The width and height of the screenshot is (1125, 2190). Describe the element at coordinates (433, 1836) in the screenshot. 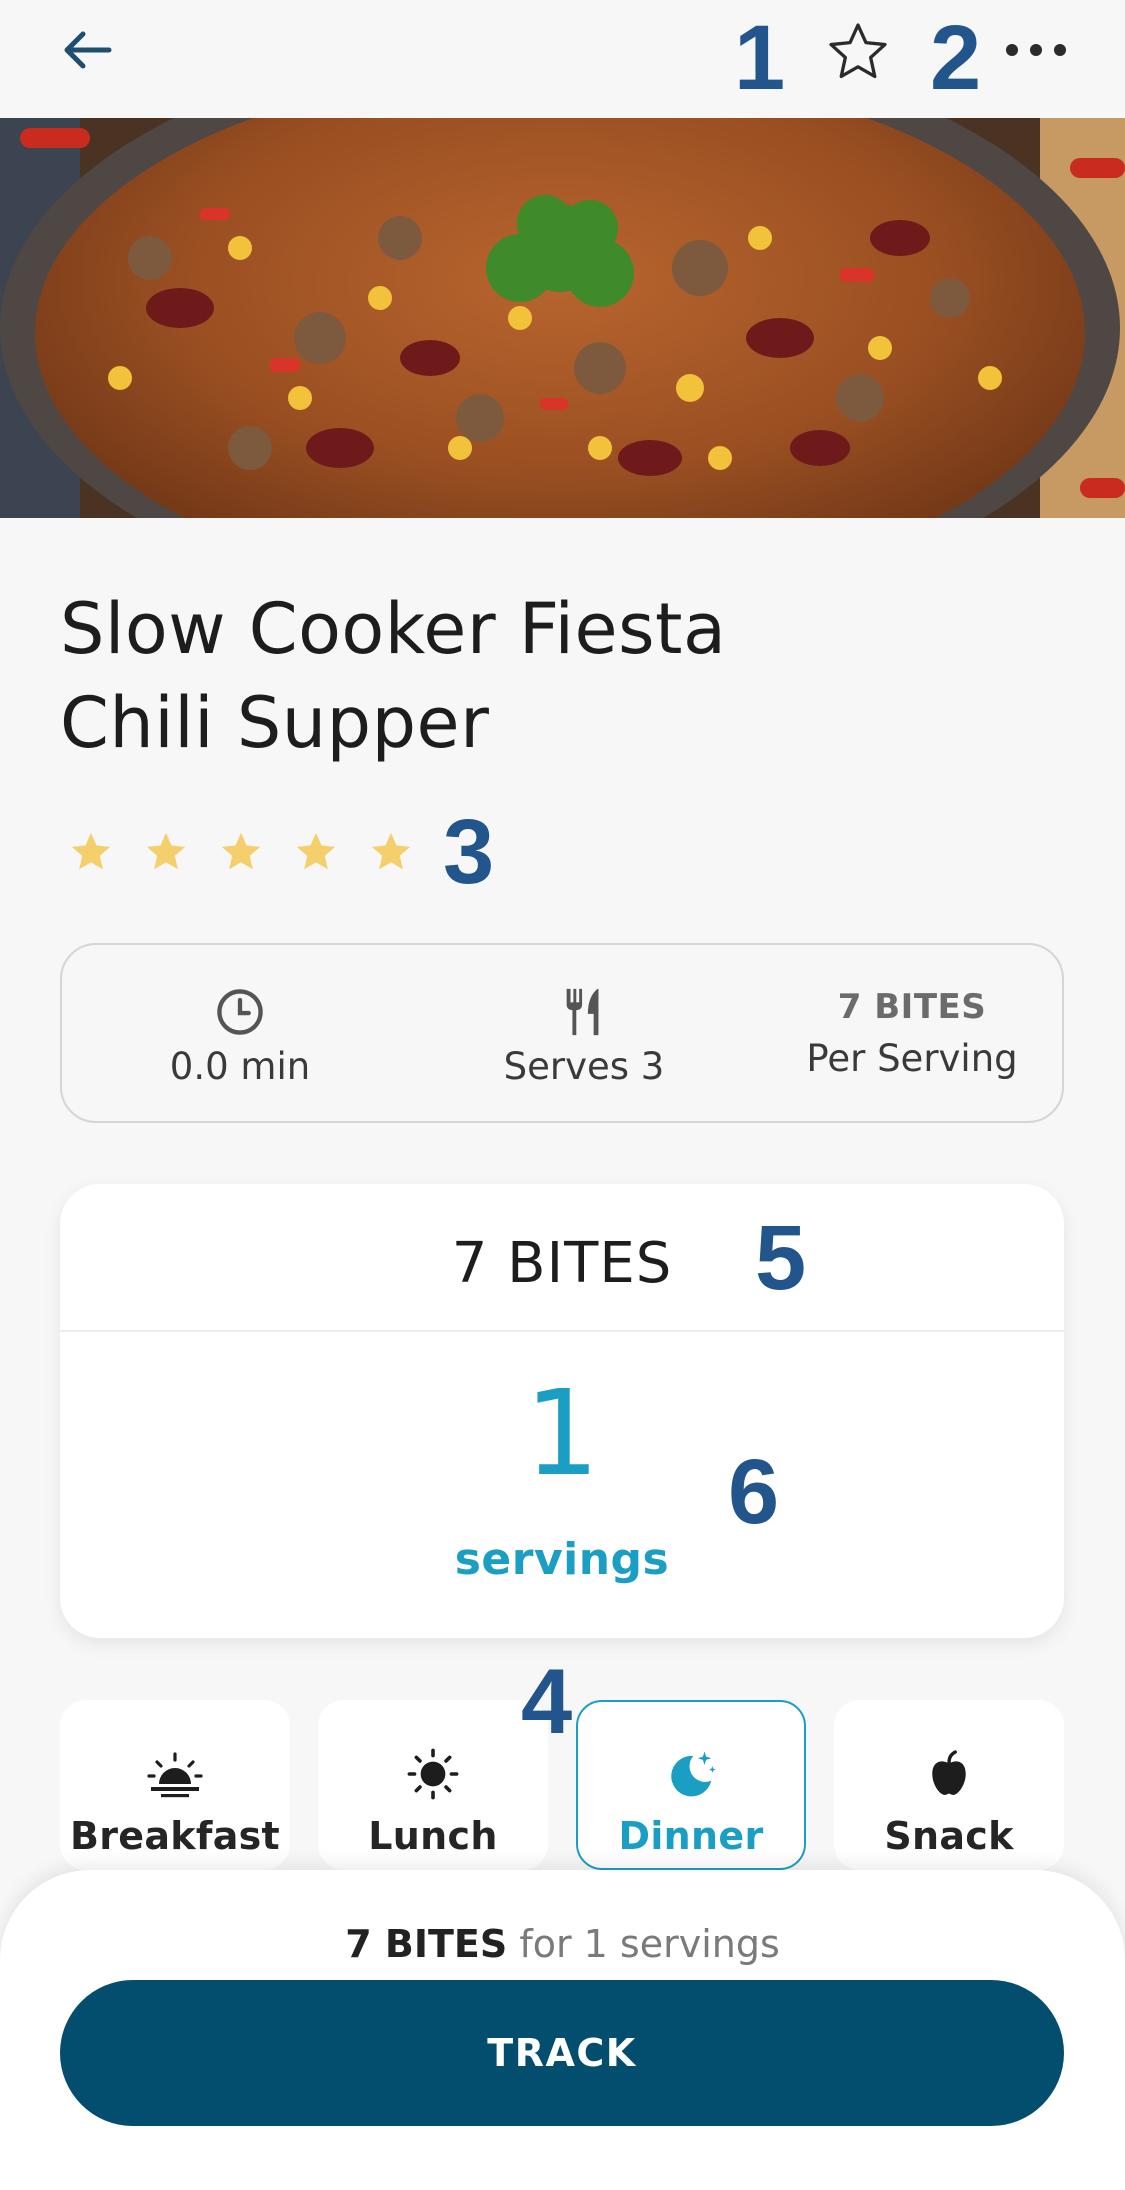

I see `meal-lunch-label: Lunch` at that location.